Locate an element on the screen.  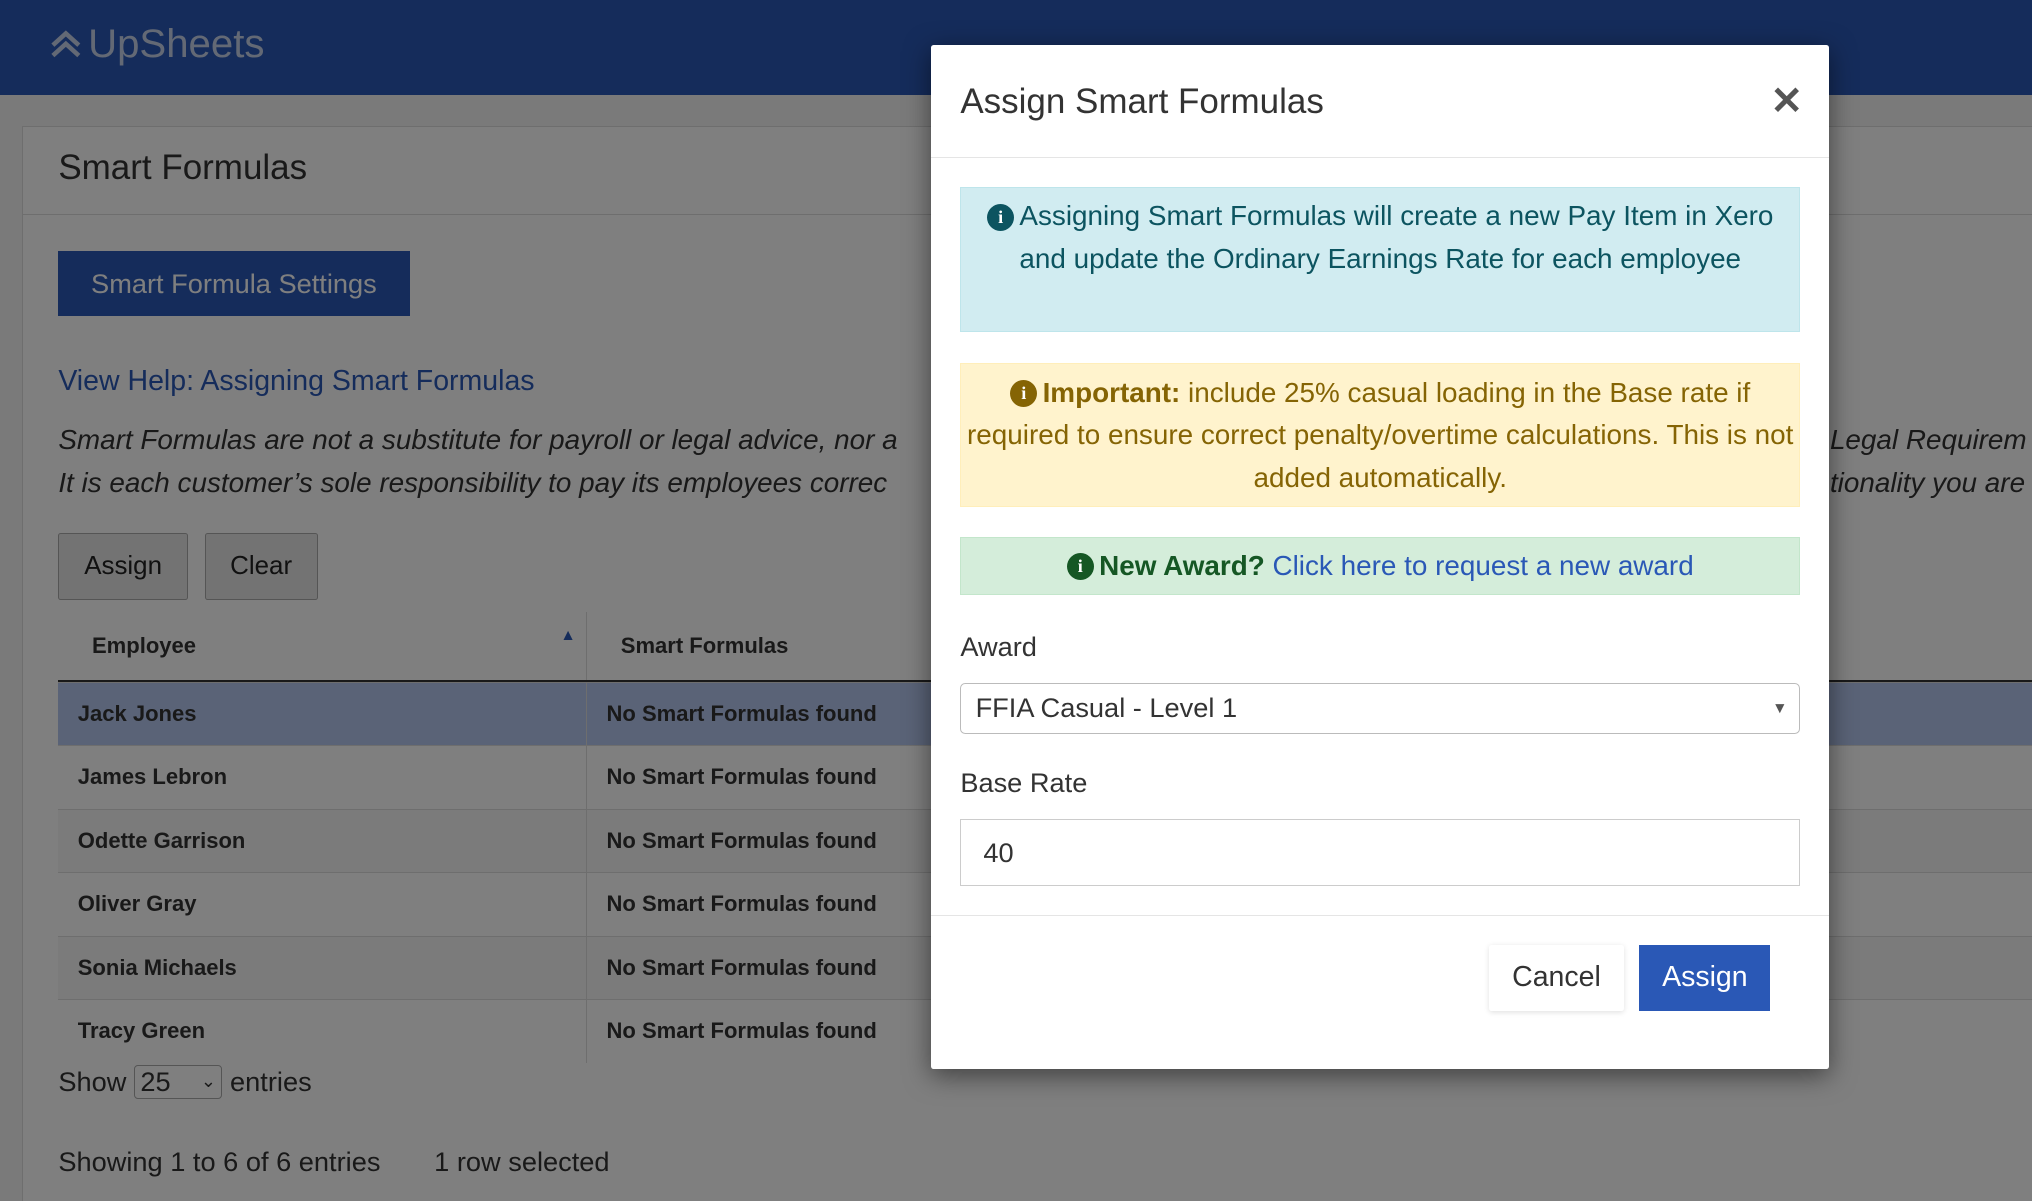
award-select: FFIA Casual - Level 1 ▼ is located at coordinates (1380, 708).